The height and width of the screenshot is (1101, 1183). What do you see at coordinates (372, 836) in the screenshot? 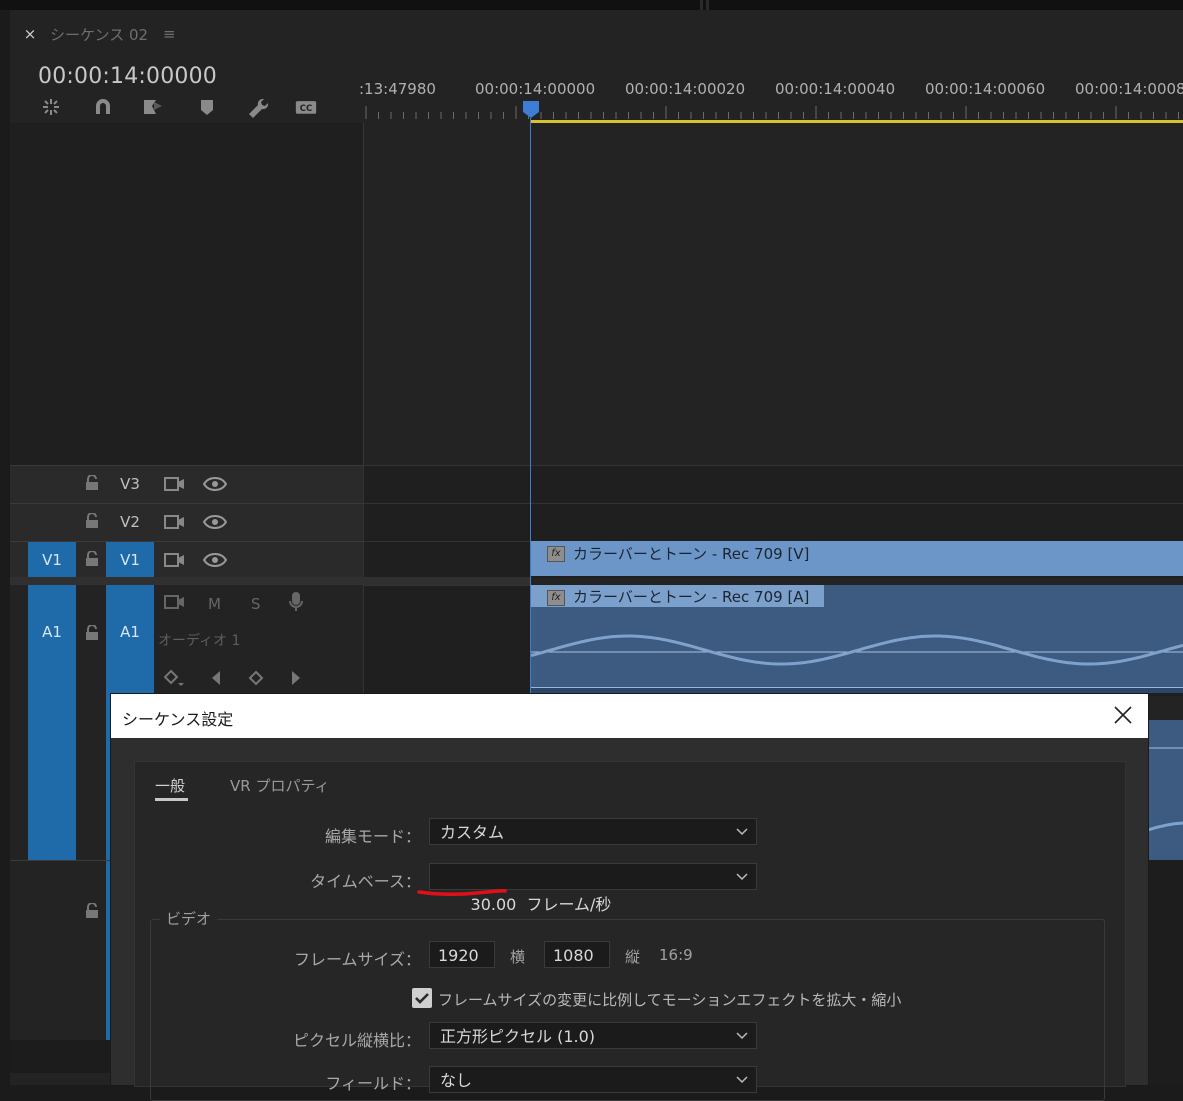
I see `edit-mode-label: 編集モード：` at bounding box center [372, 836].